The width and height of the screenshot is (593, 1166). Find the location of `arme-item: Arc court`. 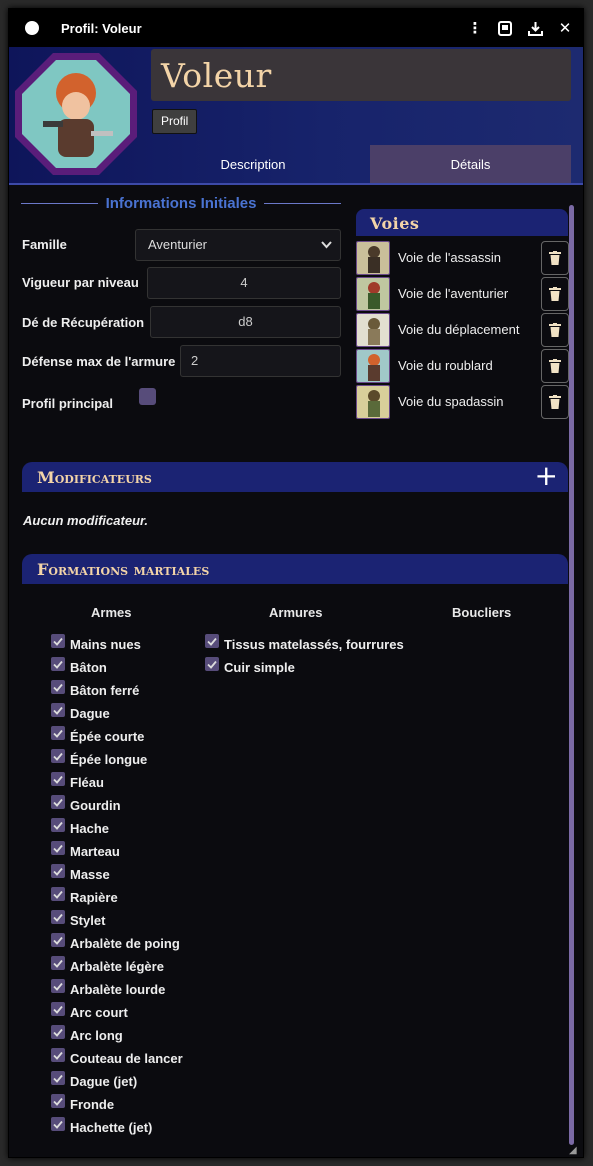

arme-item: Arc court is located at coordinates (89, 1012).